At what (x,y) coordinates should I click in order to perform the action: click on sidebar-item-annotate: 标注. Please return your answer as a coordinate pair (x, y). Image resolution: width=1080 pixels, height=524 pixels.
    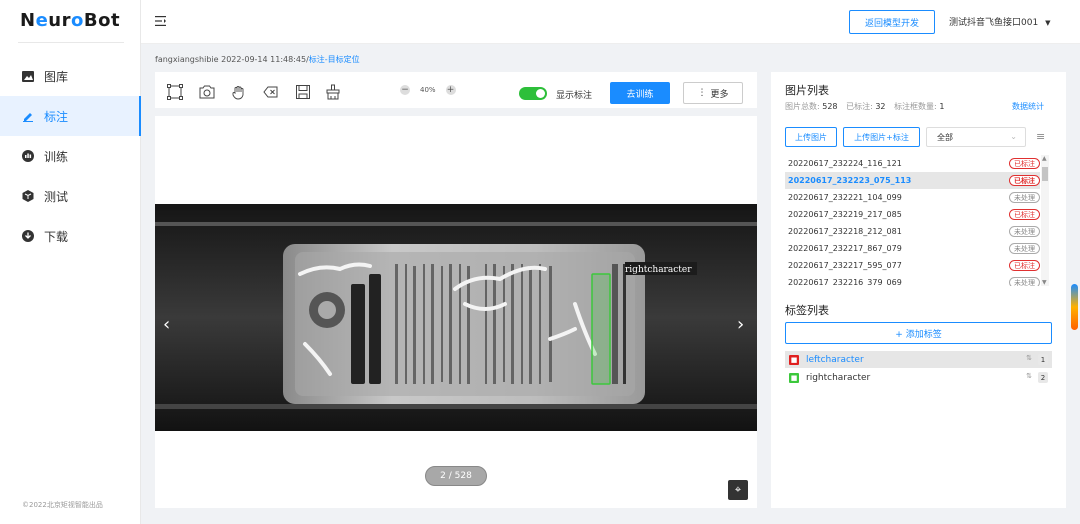
    Looking at the image, I should click on (70, 116).